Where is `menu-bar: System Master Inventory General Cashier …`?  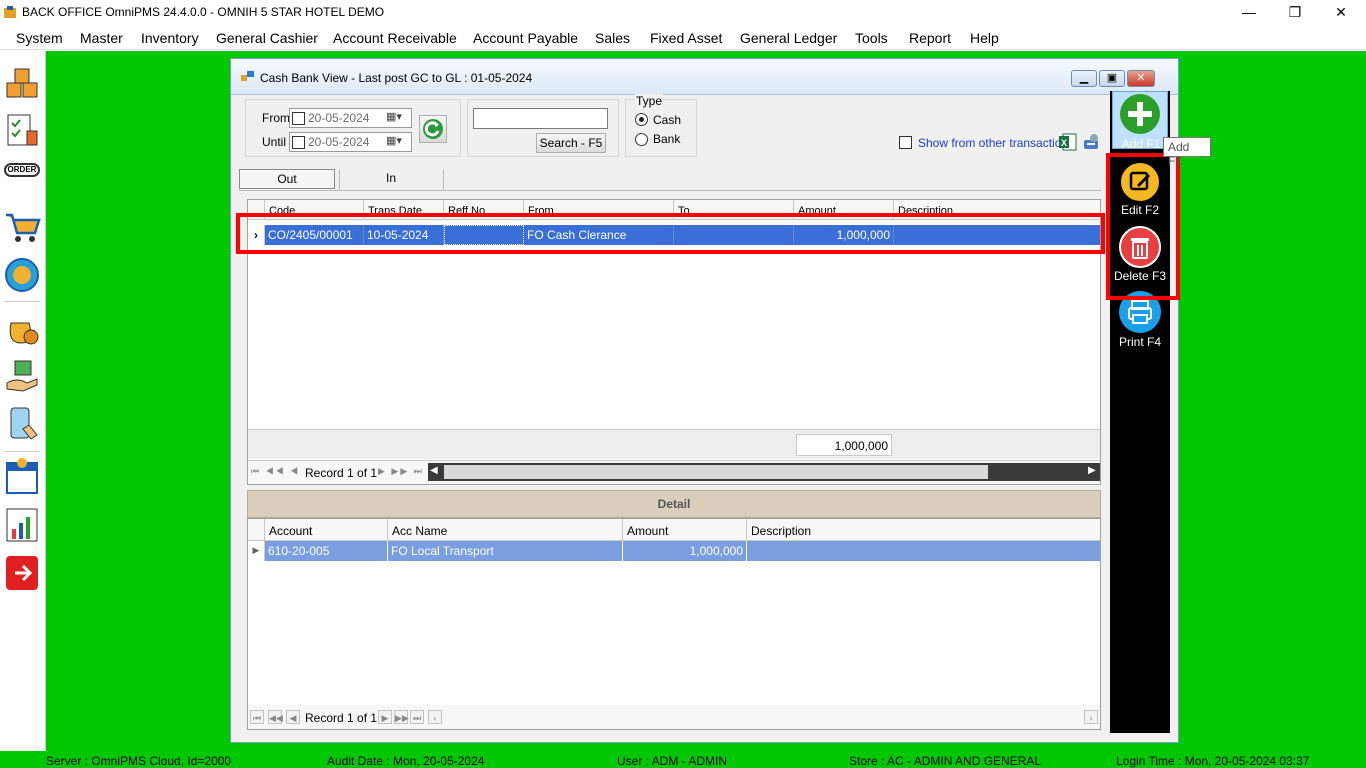
menu-bar: System Master Inventory General Cashier … is located at coordinates (683, 38).